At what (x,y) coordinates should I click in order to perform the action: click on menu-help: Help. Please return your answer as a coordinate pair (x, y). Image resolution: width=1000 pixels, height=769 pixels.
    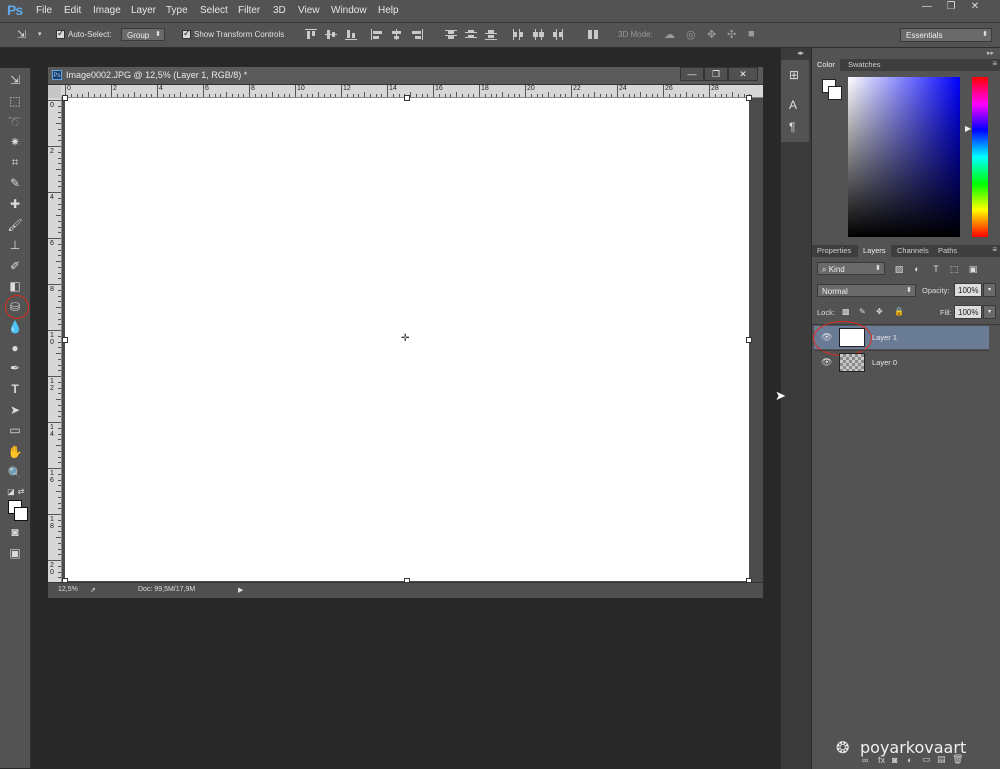
    Looking at the image, I should click on (388, 10).